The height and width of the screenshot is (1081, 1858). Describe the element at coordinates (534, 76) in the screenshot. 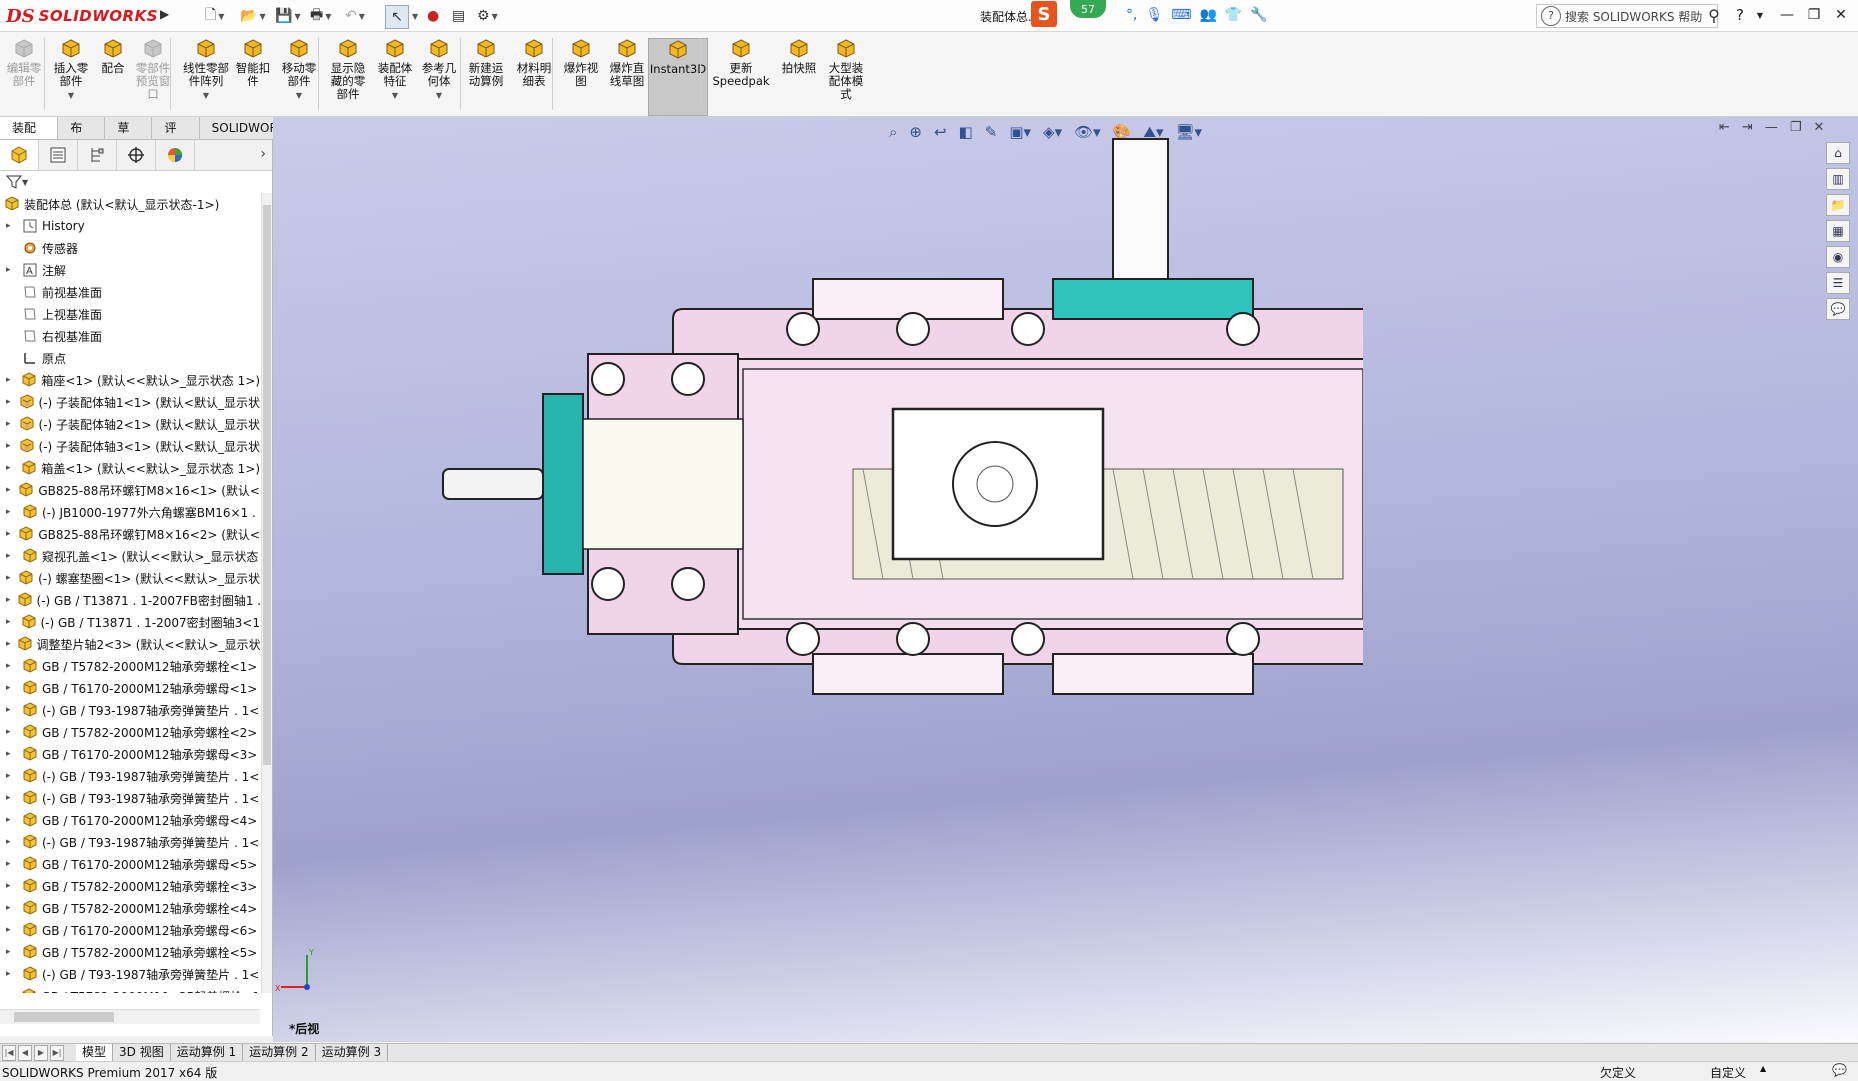

I see `ribbon-cmd-11: 材料明 细表` at that location.